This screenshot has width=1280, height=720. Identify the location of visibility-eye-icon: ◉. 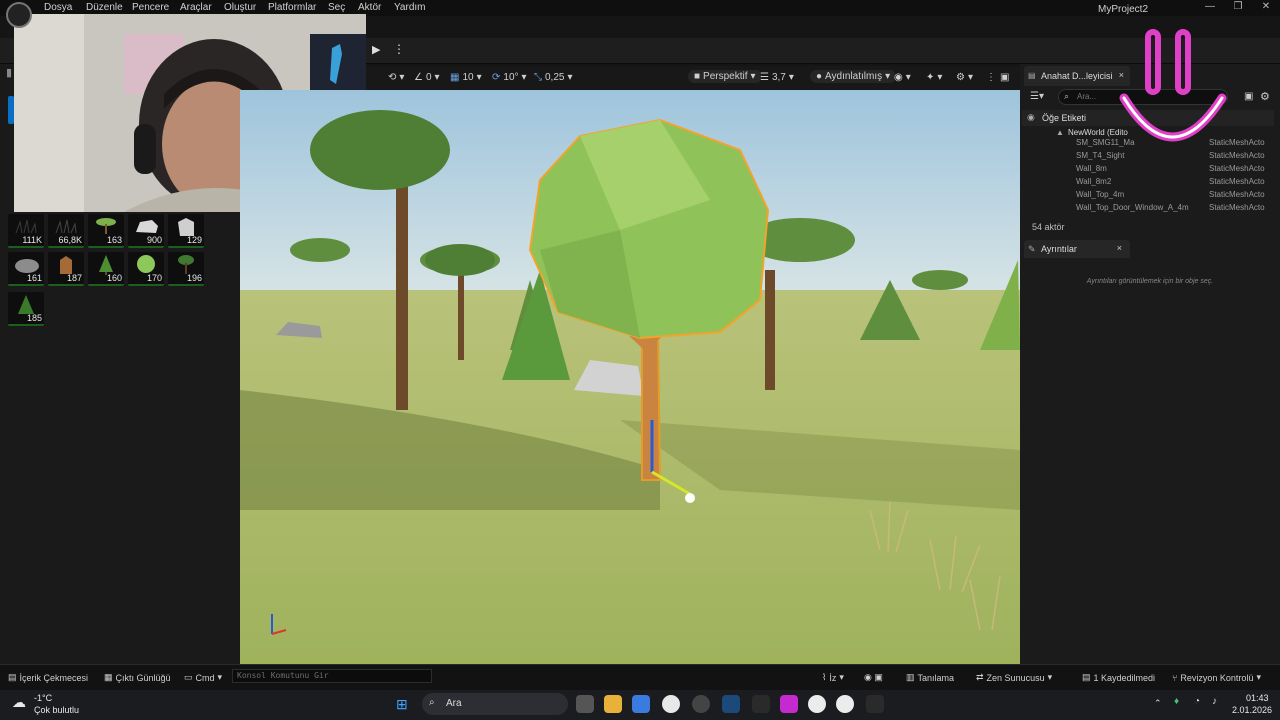
(1031, 117).